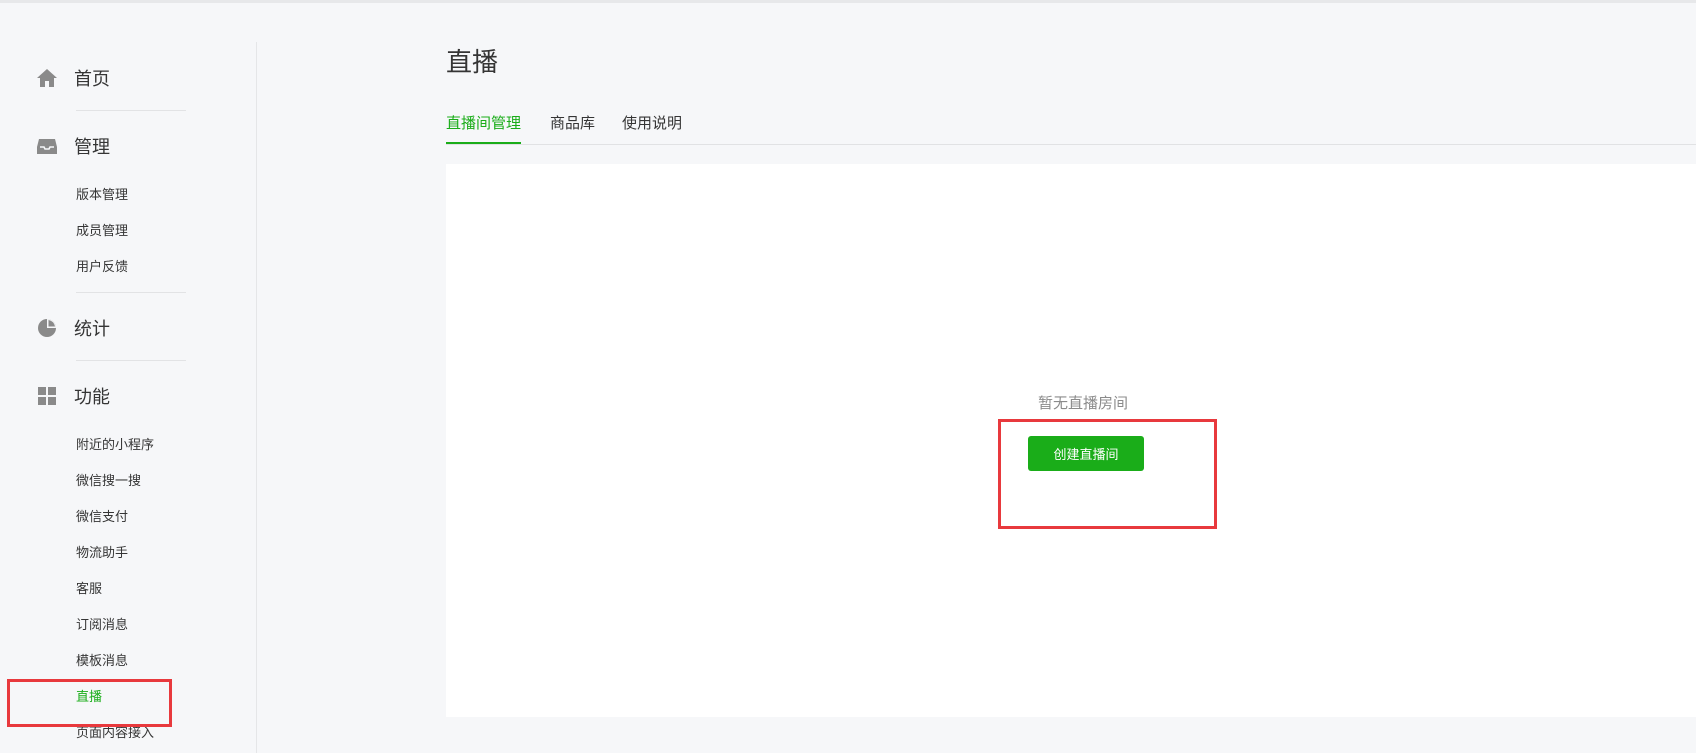 This screenshot has height=753, width=1696. Describe the element at coordinates (92, 79) in the screenshot. I see `sidebar-section-label: 首页` at that location.